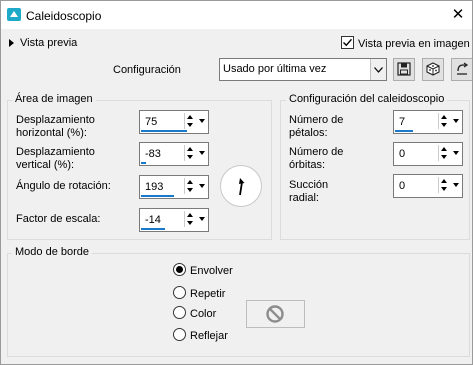  Describe the element at coordinates (157, 196) in the screenshot. I see `rotation-level-bar` at that location.